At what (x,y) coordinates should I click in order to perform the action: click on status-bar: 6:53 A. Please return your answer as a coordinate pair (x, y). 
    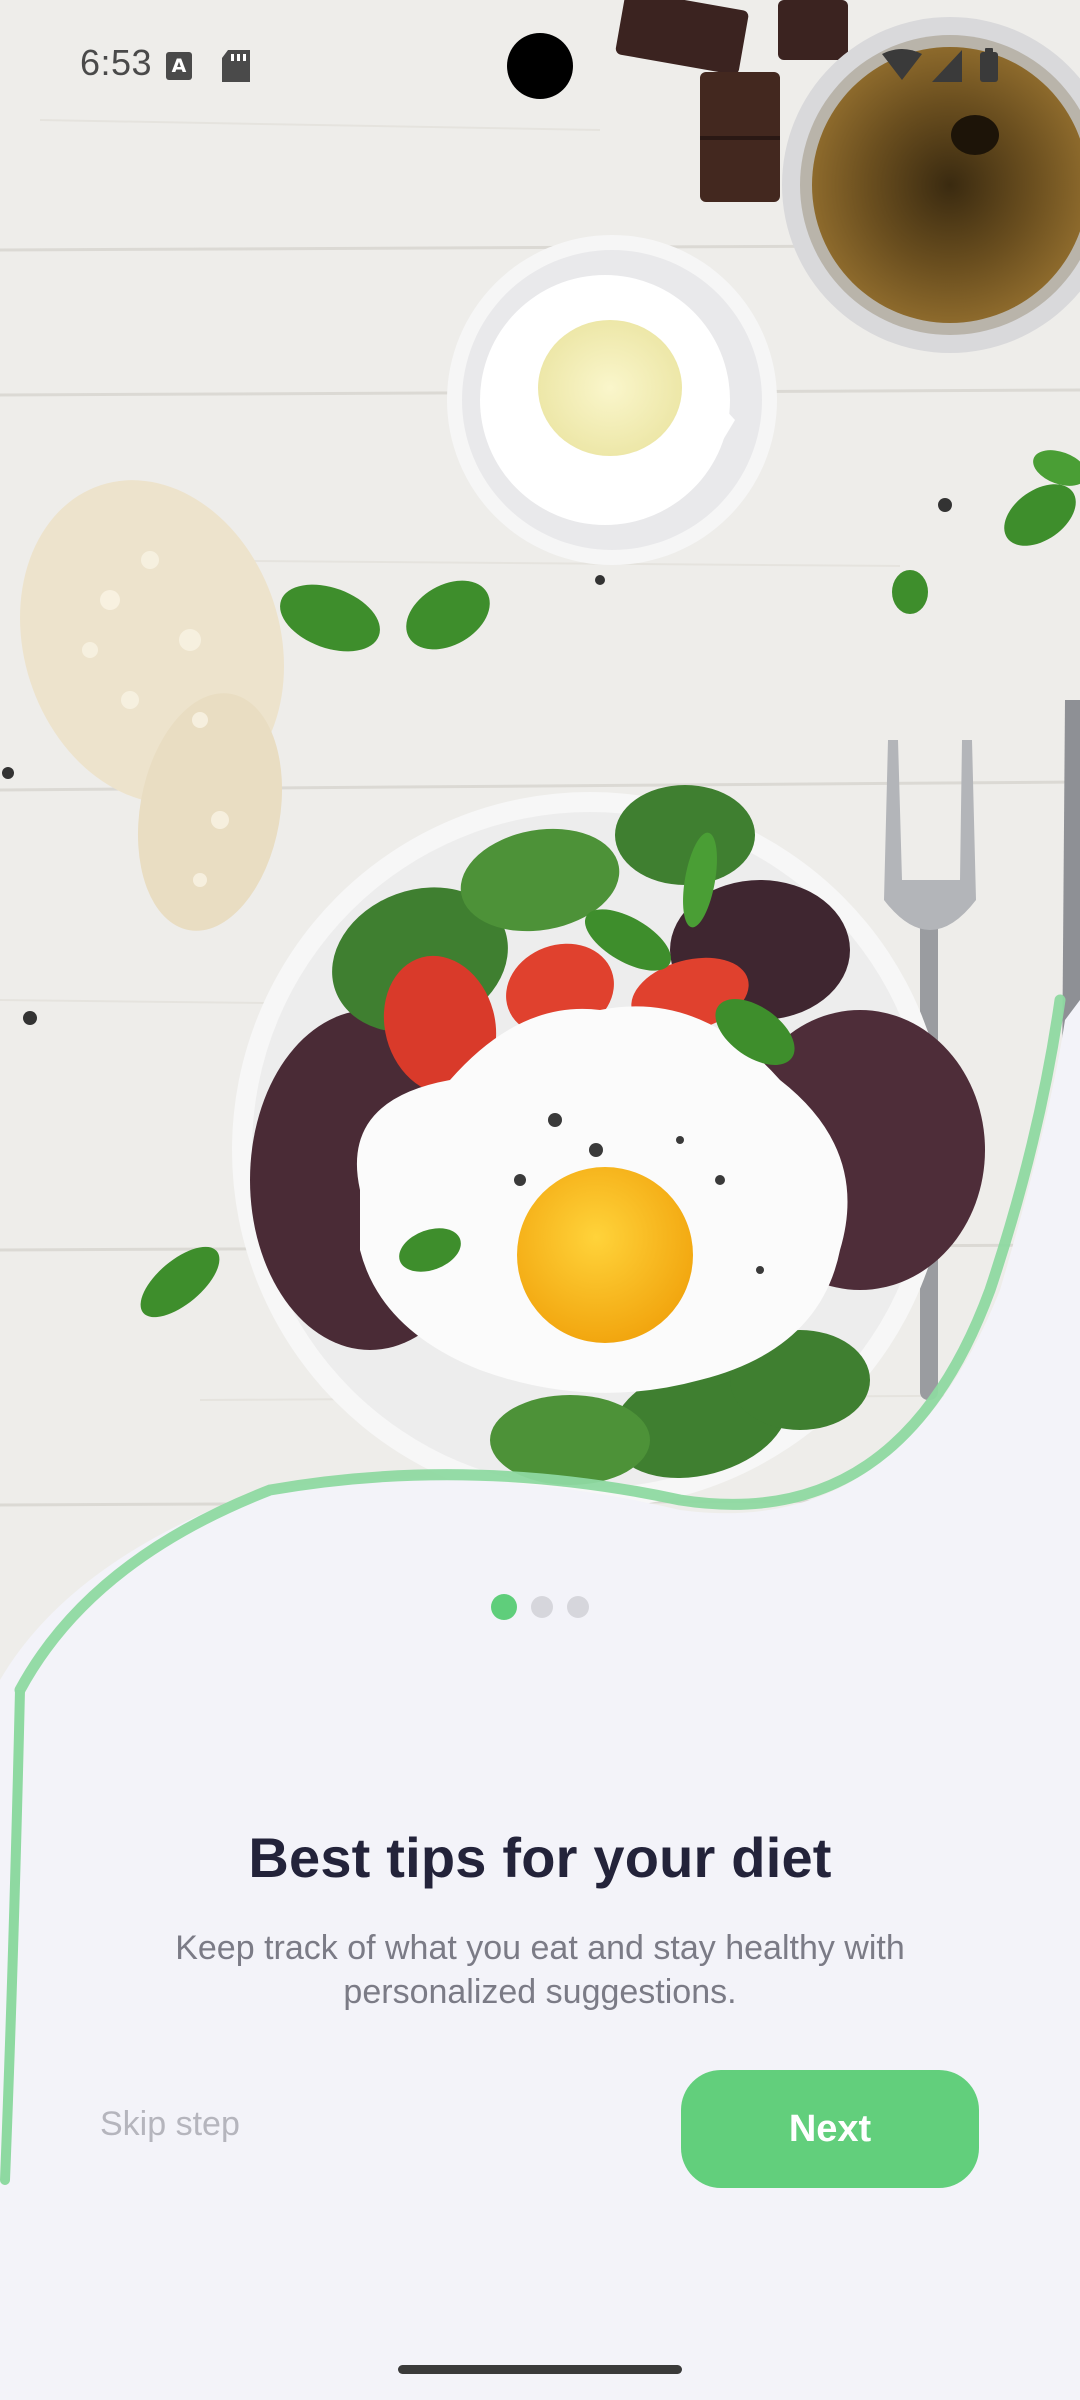
    Looking at the image, I should click on (540, 65).